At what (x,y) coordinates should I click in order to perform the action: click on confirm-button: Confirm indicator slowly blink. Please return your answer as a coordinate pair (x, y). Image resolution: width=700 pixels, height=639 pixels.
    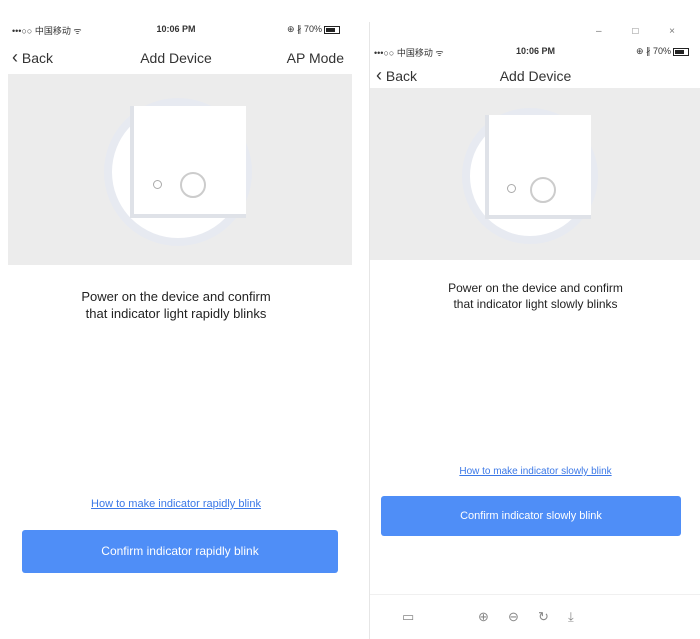
    Looking at the image, I should click on (531, 516).